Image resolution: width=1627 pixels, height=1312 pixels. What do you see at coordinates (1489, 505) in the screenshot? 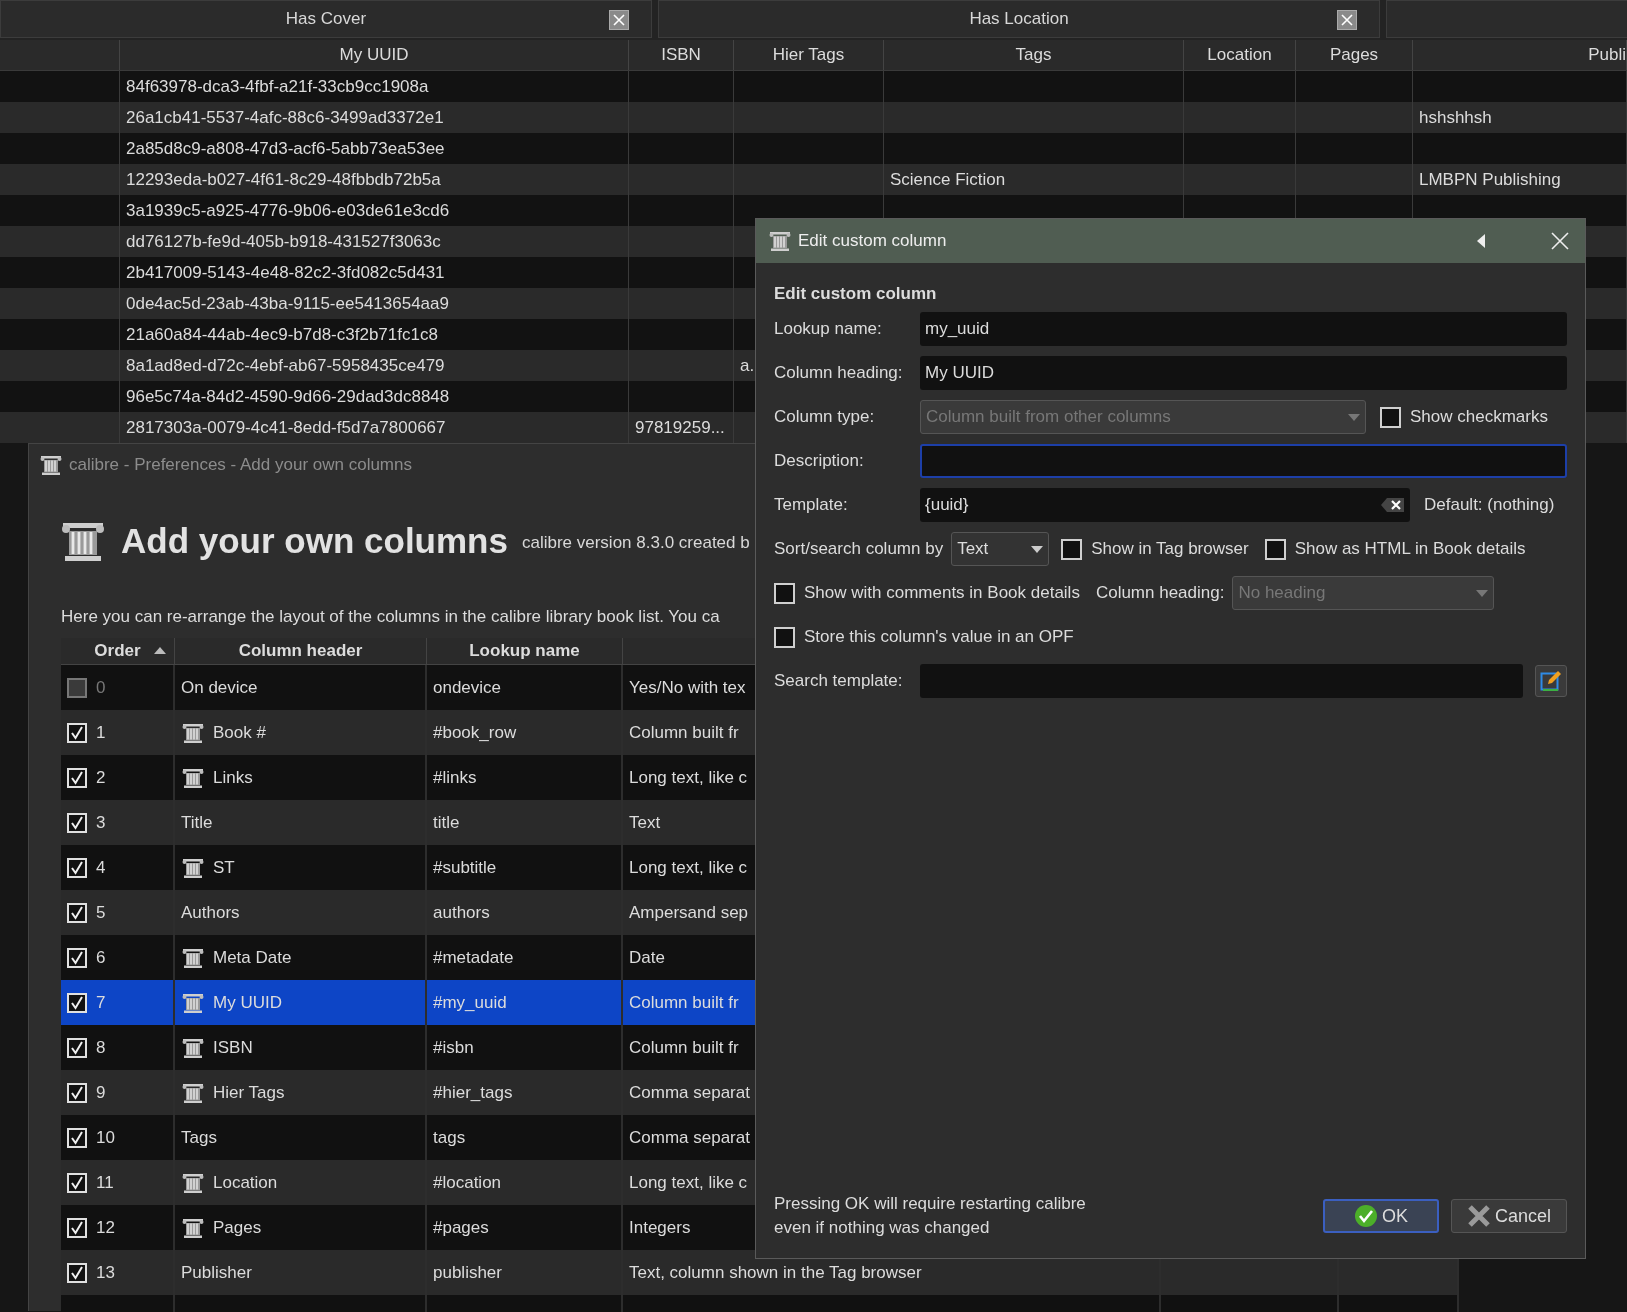
I see `default-text: Default: (nothing)` at bounding box center [1489, 505].